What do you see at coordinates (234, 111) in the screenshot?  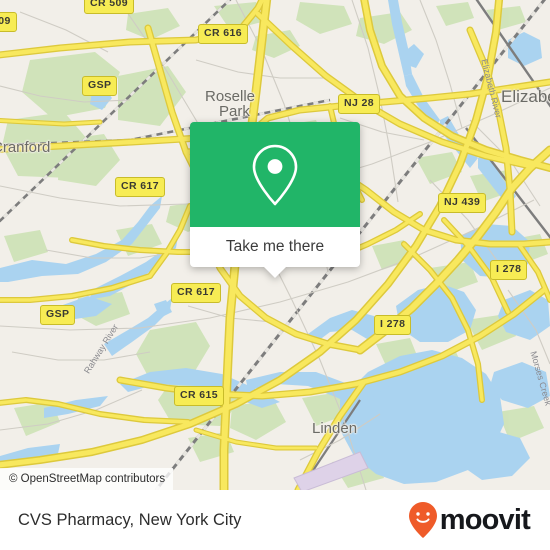 I see `place-label-park: Park` at bounding box center [234, 111].